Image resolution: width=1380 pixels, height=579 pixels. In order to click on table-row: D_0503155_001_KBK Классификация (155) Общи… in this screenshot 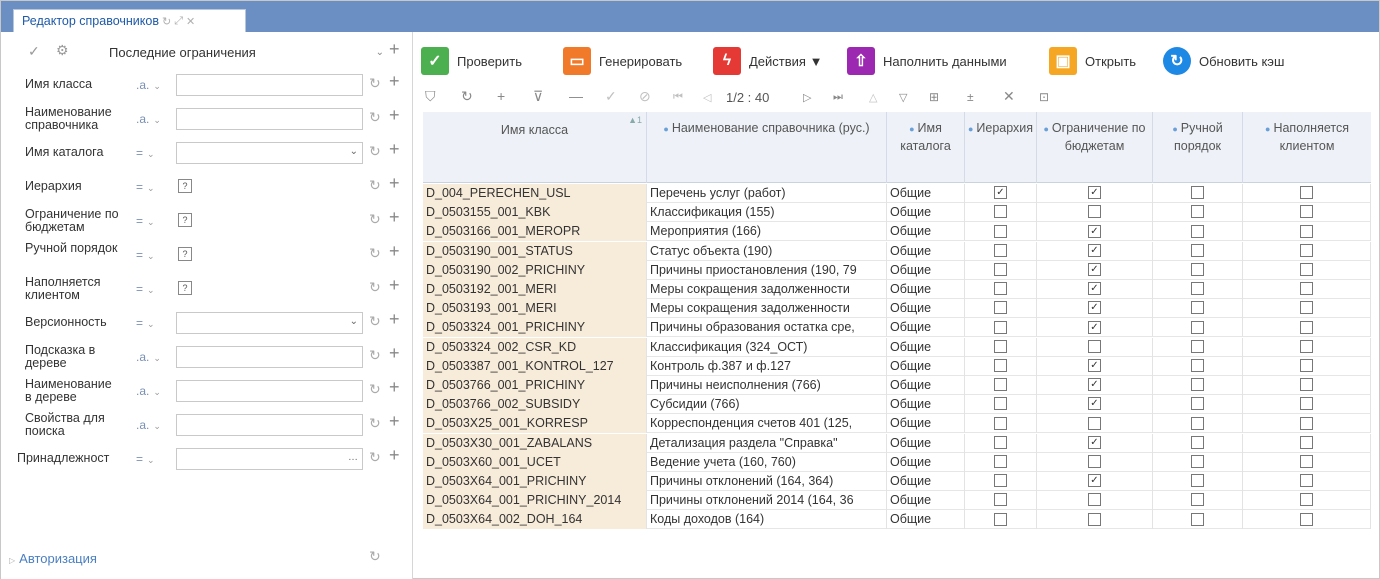, I will do `click(897, 213)`.